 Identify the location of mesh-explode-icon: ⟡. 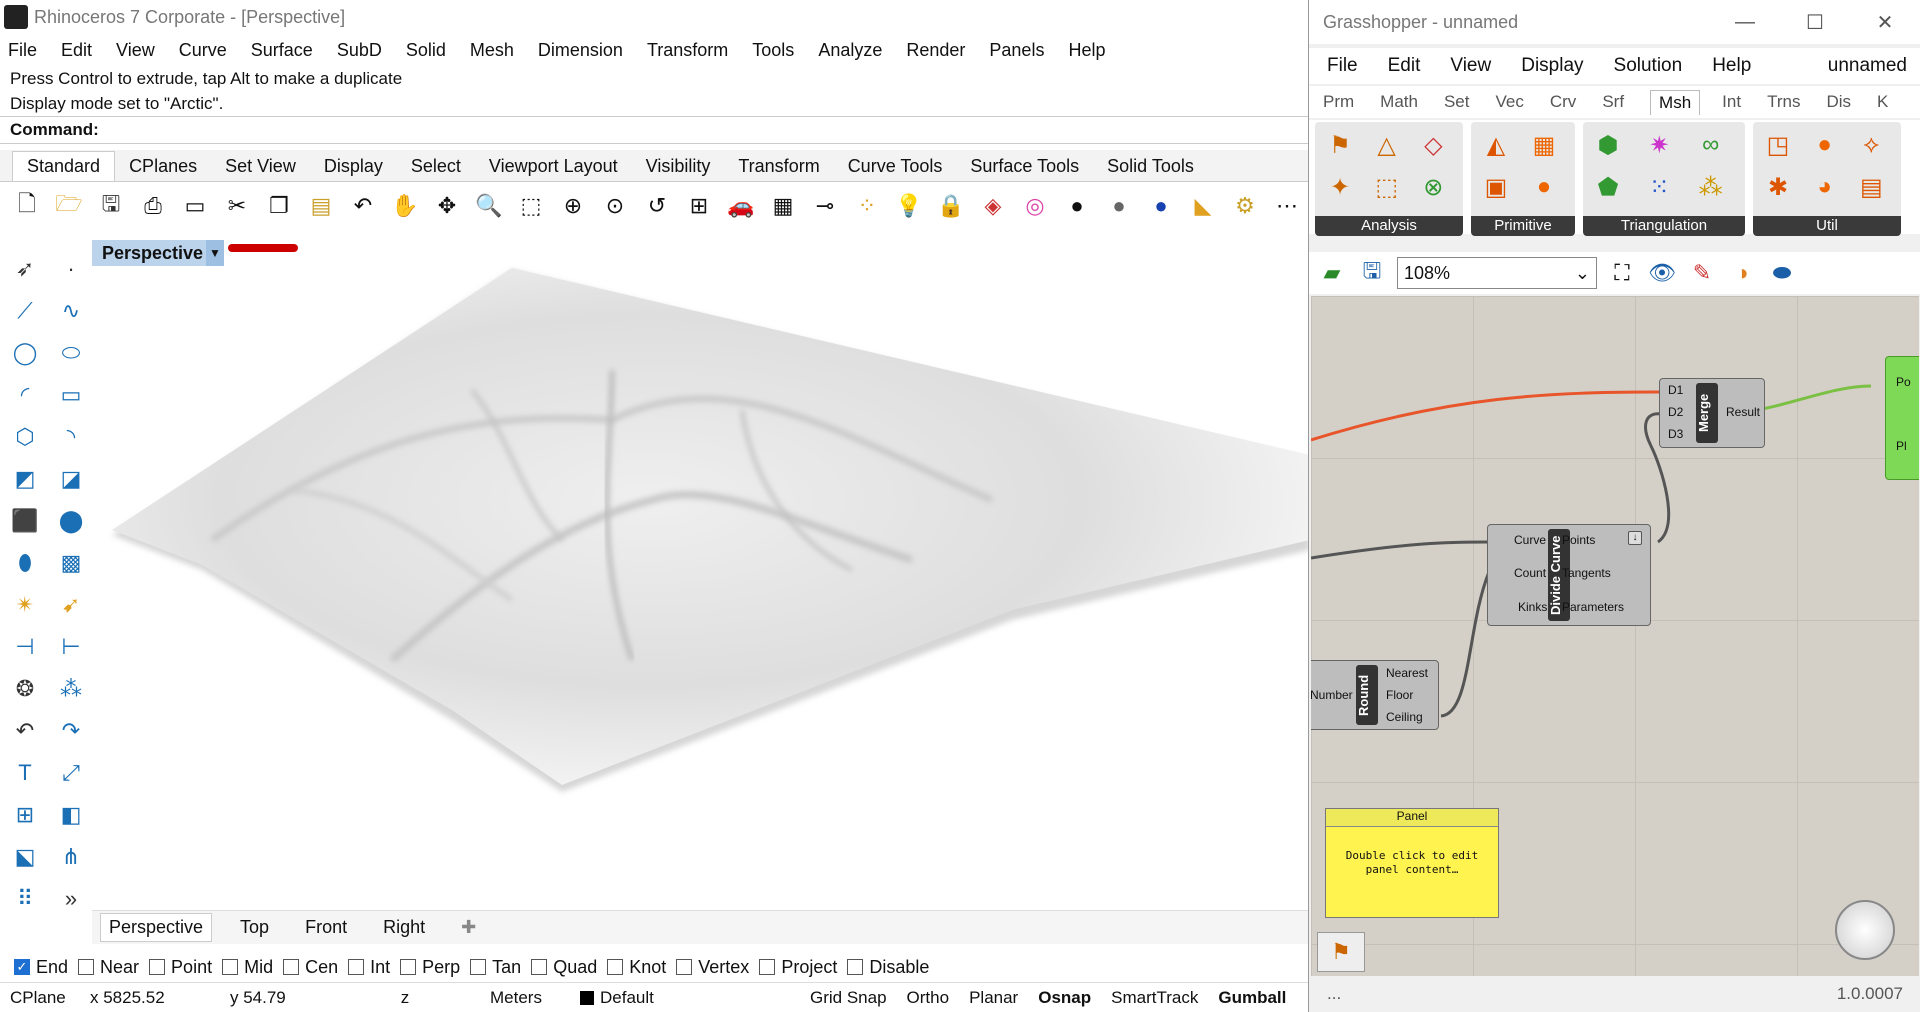
(1871, 145).